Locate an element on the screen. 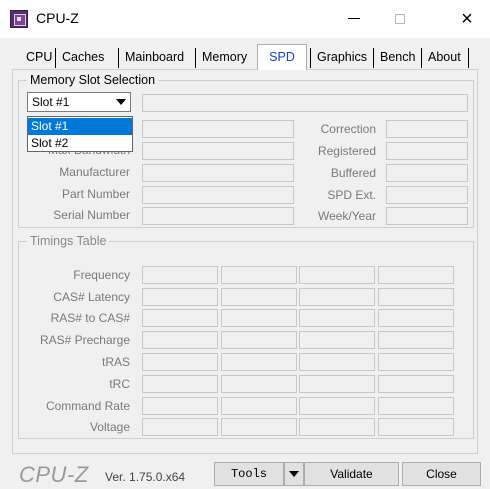 The width and height of the screenshot is (490, 489). tras-value-col4 is located at coordinates (416, 362).